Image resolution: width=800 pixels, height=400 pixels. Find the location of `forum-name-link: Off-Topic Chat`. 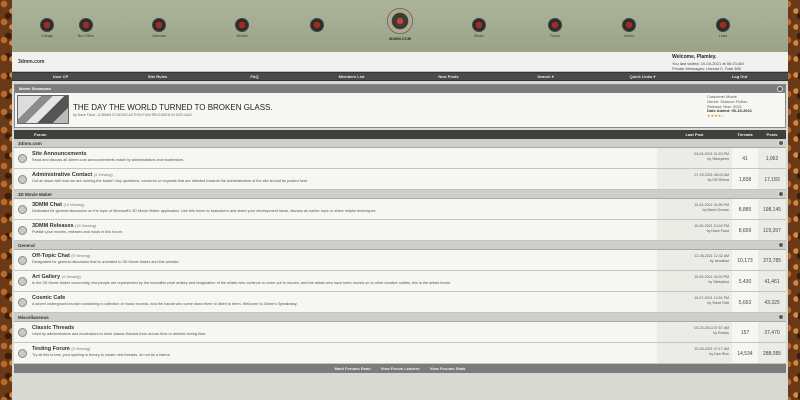

forum-name-link: Off-Topic Chat is located at coordinates (51, 256).